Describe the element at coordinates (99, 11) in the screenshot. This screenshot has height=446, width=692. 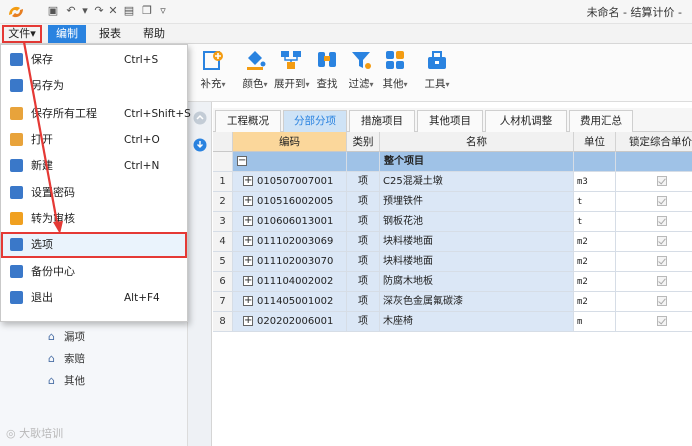
I see `redo-icon: ↷` at that location.